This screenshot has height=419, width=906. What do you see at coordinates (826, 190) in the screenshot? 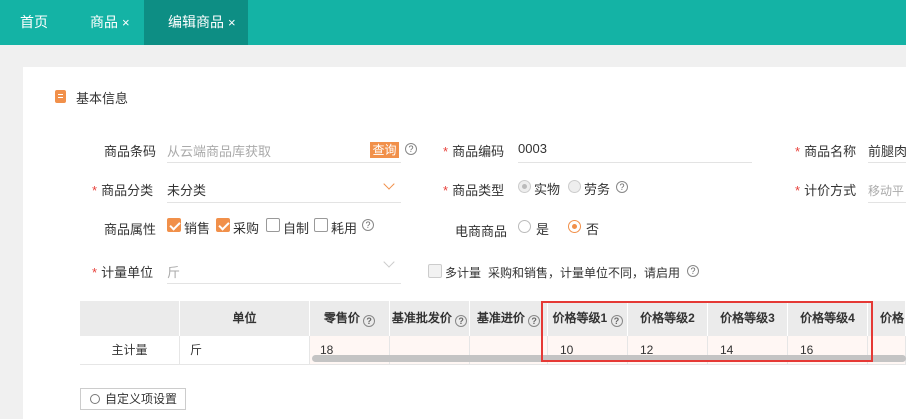
I see `pricing-method-label: * 计价方式` at bounding box center [826, 190].